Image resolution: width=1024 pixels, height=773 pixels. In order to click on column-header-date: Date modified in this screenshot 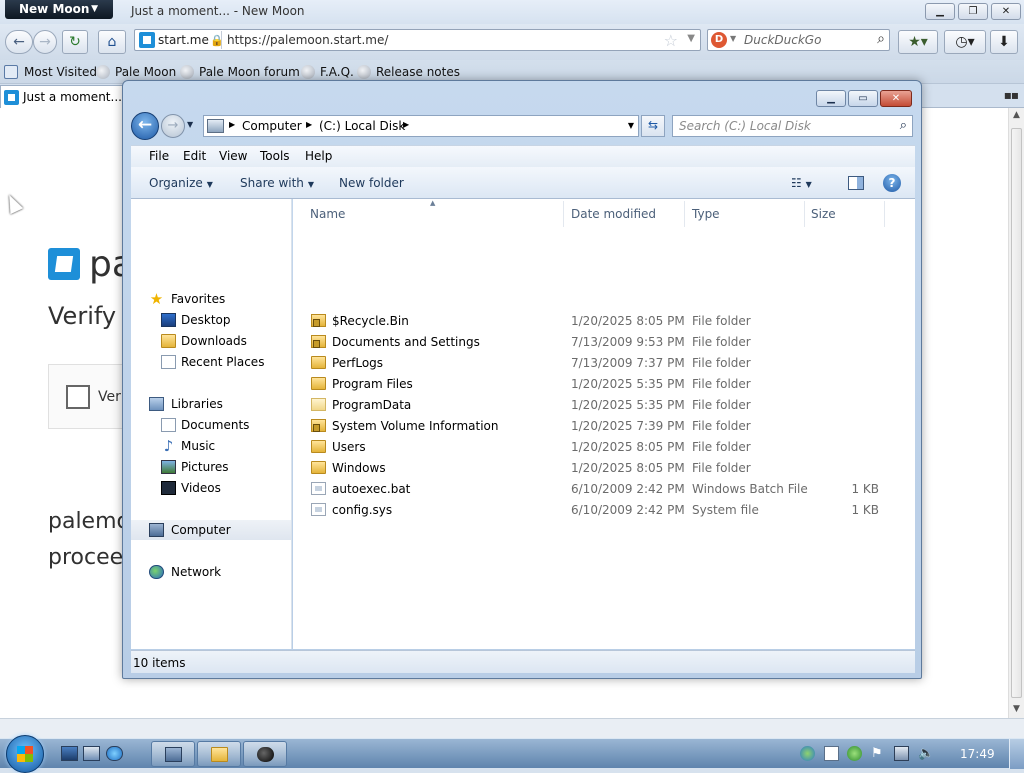, I will do `click(613, 214)`.